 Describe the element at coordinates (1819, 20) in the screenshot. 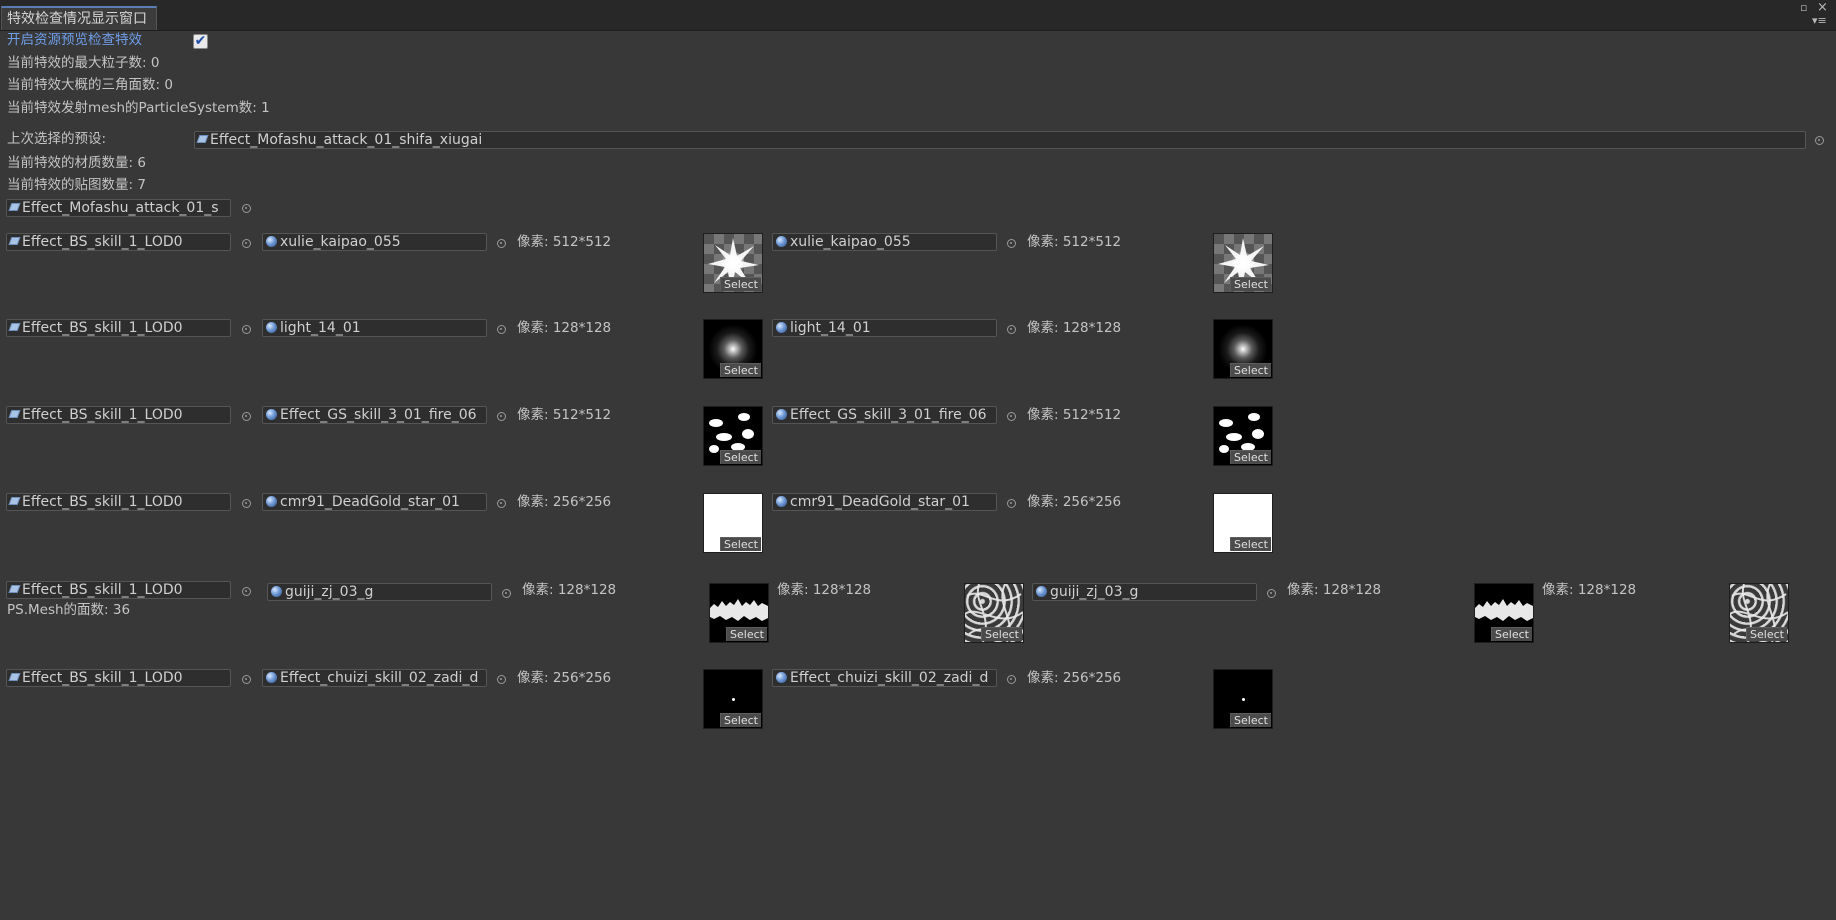

I see `menu-icon: ▾≡` at that location.